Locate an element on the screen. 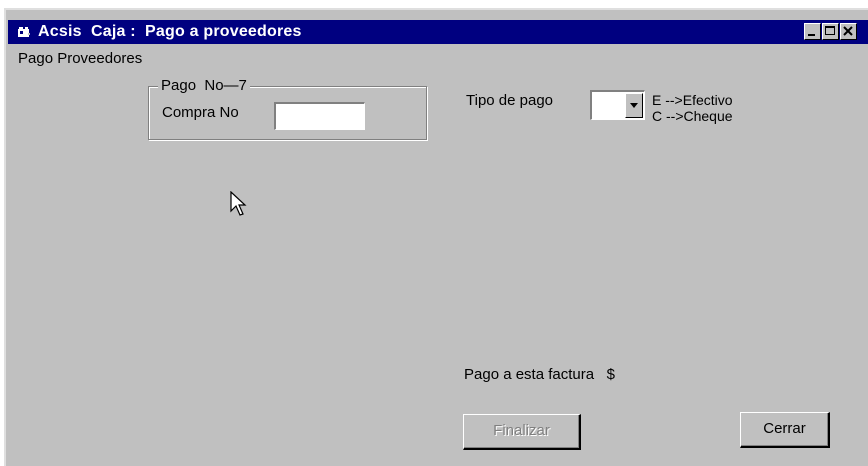  minimize-icon is located at coordinates (811, 35).